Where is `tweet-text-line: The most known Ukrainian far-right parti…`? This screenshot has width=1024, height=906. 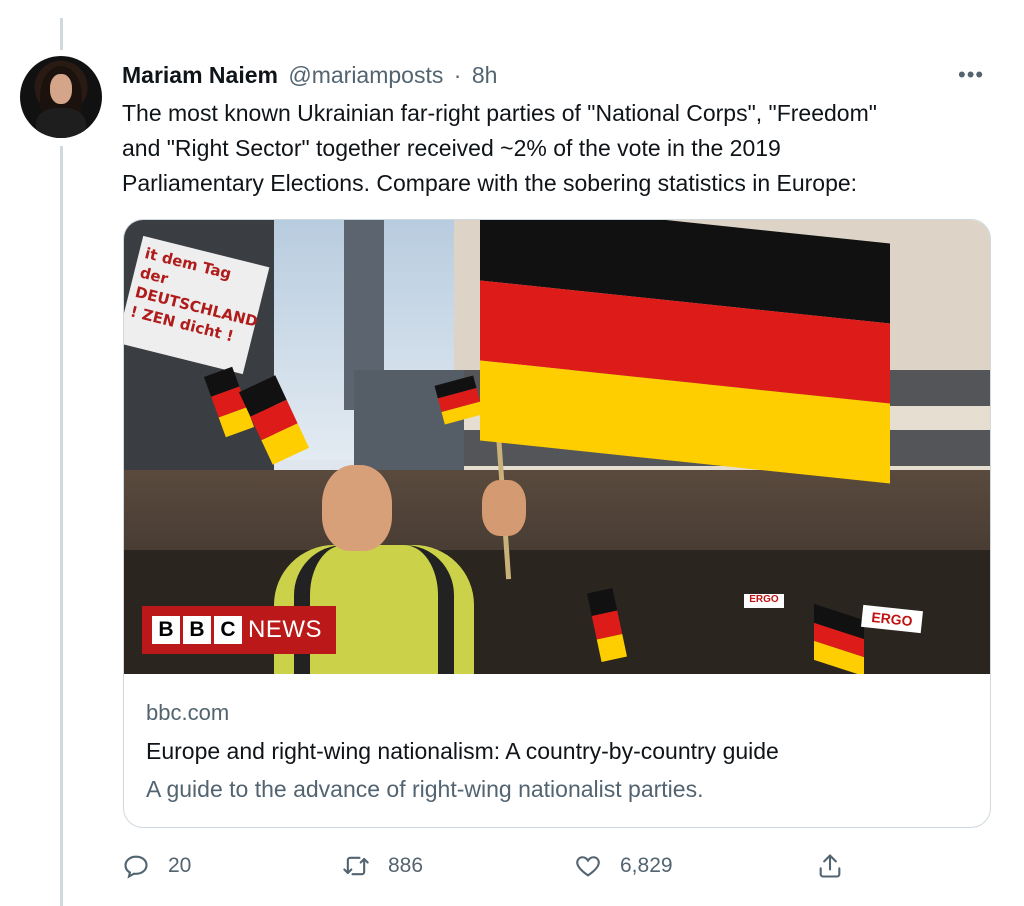 tweet-text-line: The most known Ukrainian far-right parti… is located at coordinates (499, 113).